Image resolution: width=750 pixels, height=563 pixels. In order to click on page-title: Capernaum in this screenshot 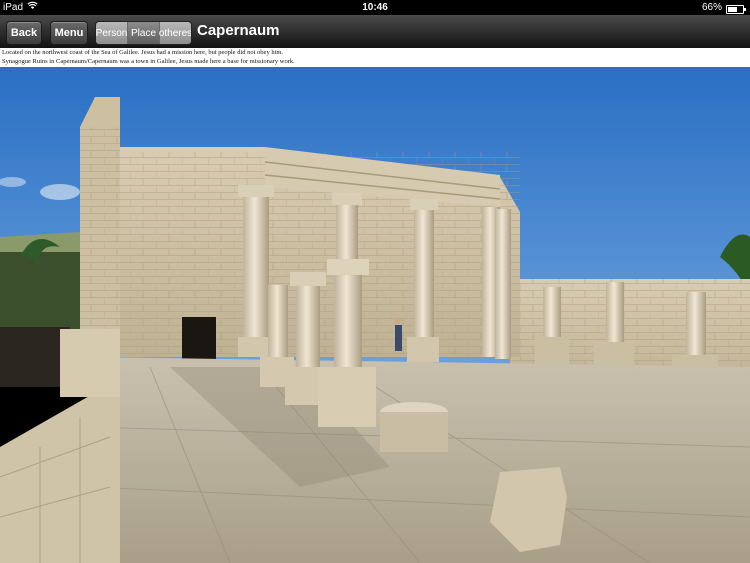, I will do `click(238, 30)`.